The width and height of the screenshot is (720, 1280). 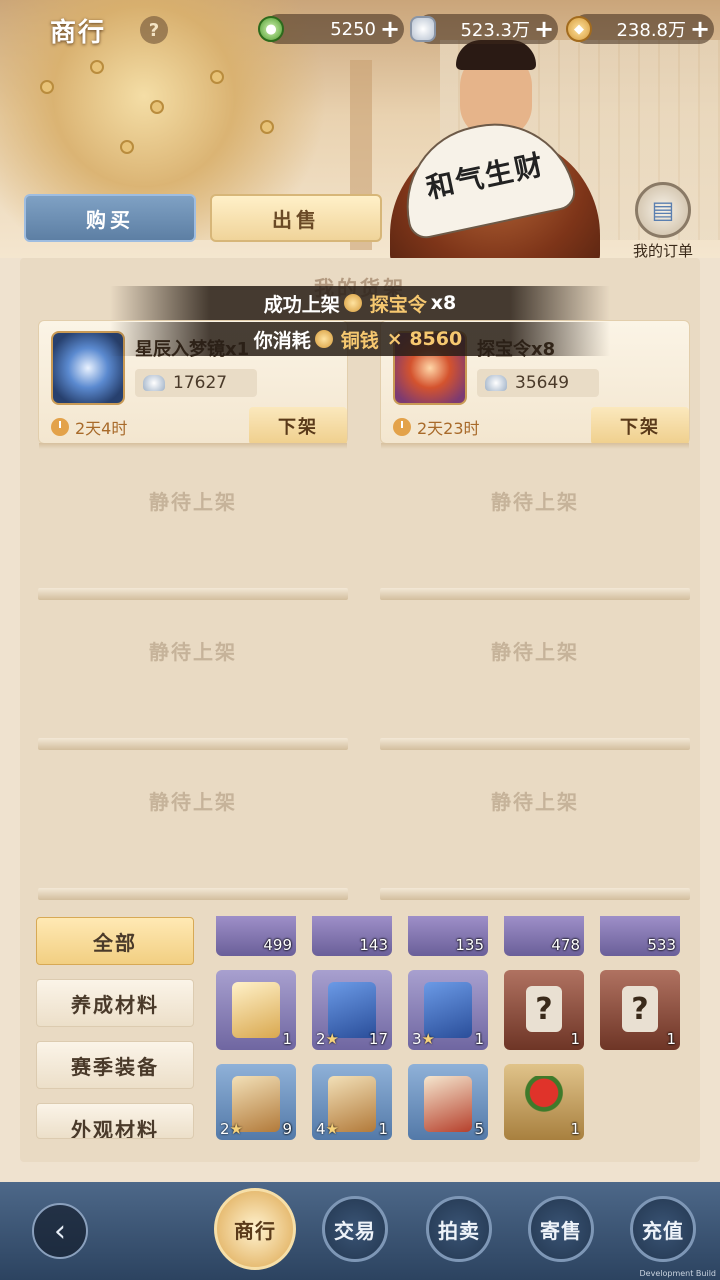 I want to click on toast-text: 你消耗, so click(x=282, y=340).